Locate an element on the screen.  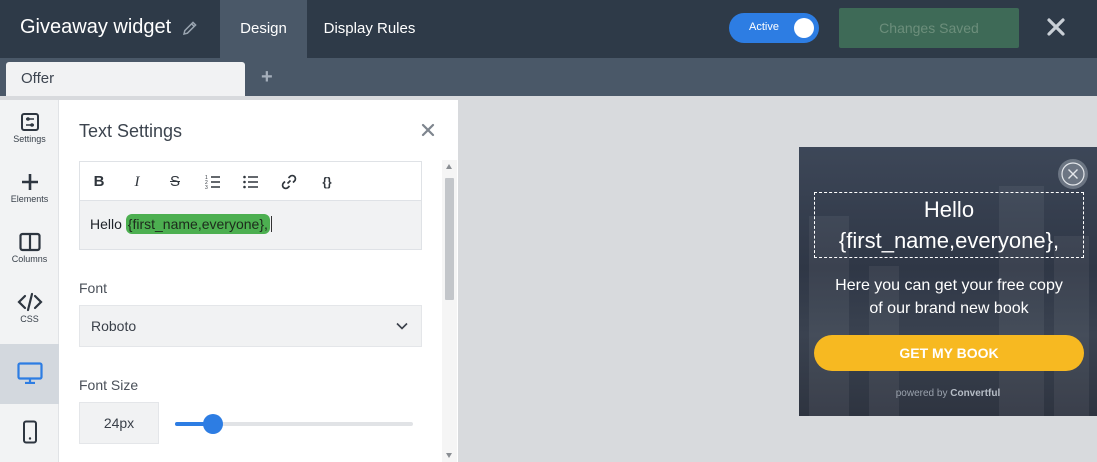
rail-label-css: CSS is located at coordinates (29, 319).